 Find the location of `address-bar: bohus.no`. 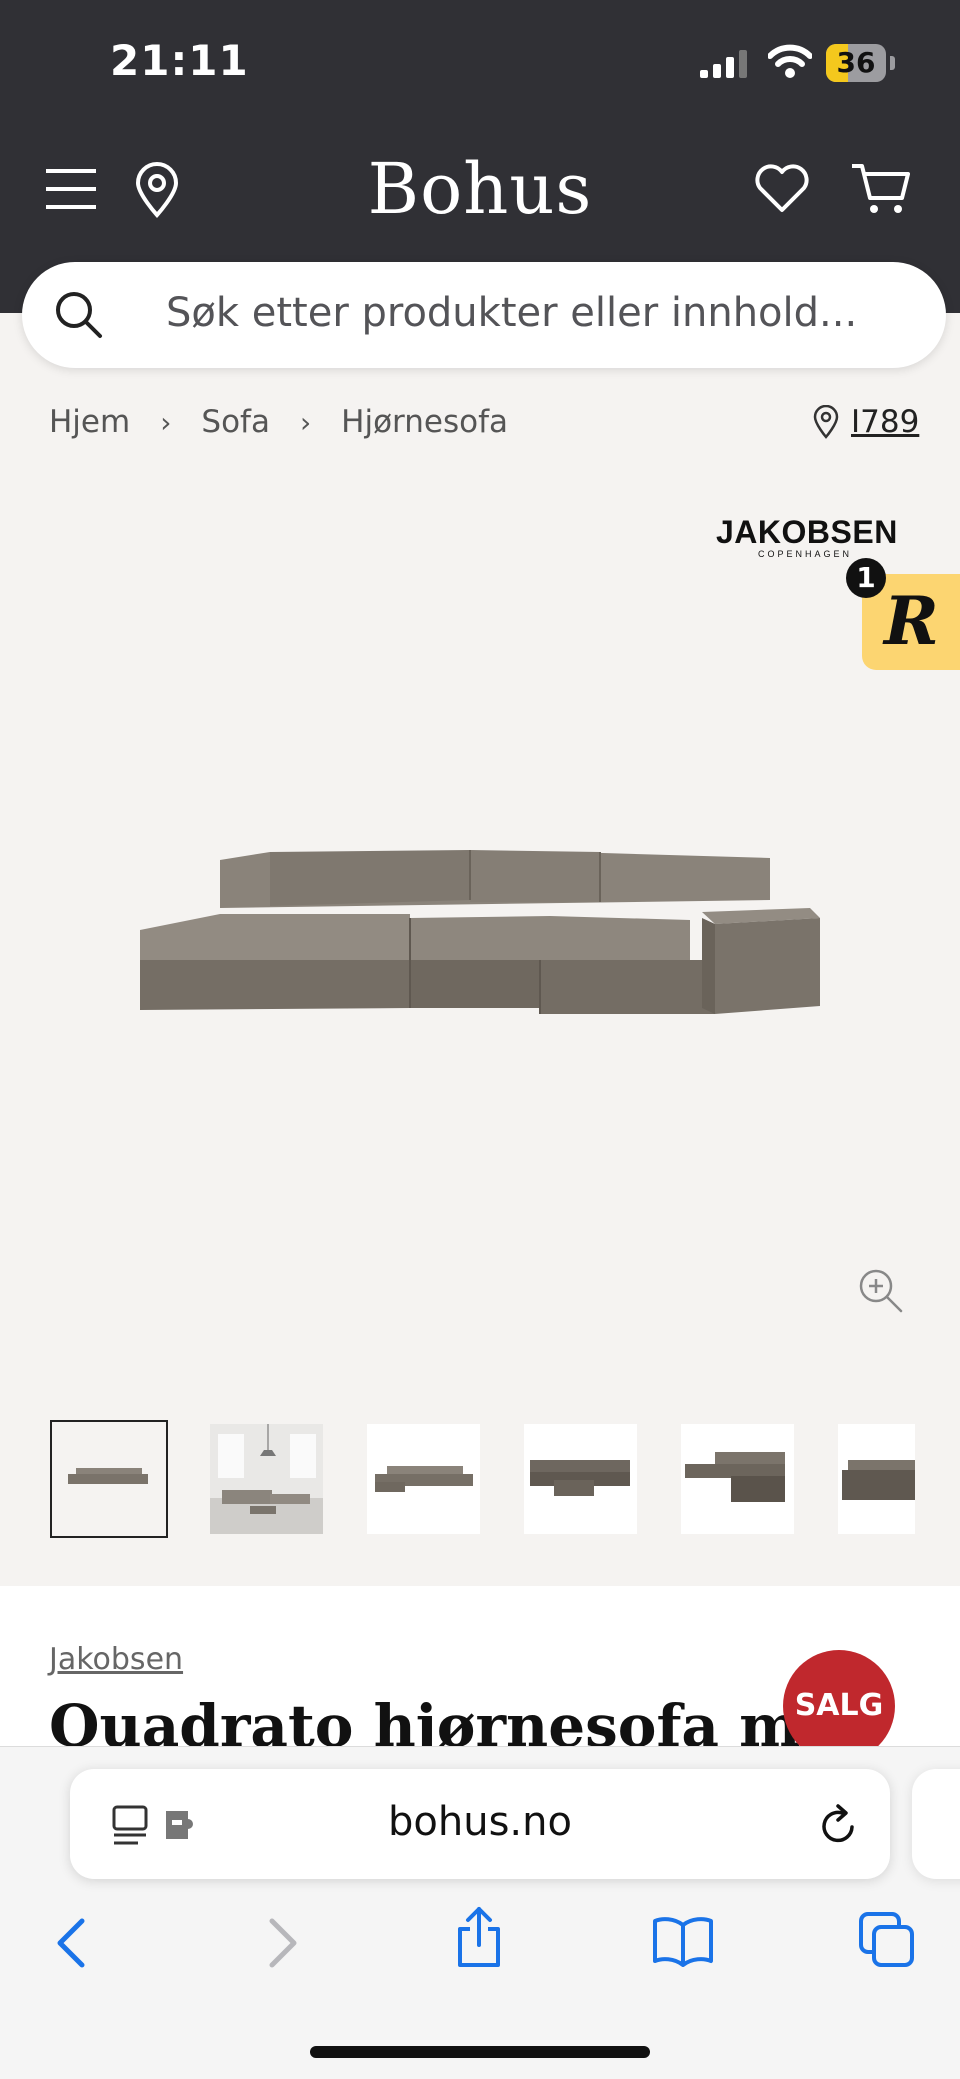

address-bar: bohus.no is located at coordinates (480, 1824).